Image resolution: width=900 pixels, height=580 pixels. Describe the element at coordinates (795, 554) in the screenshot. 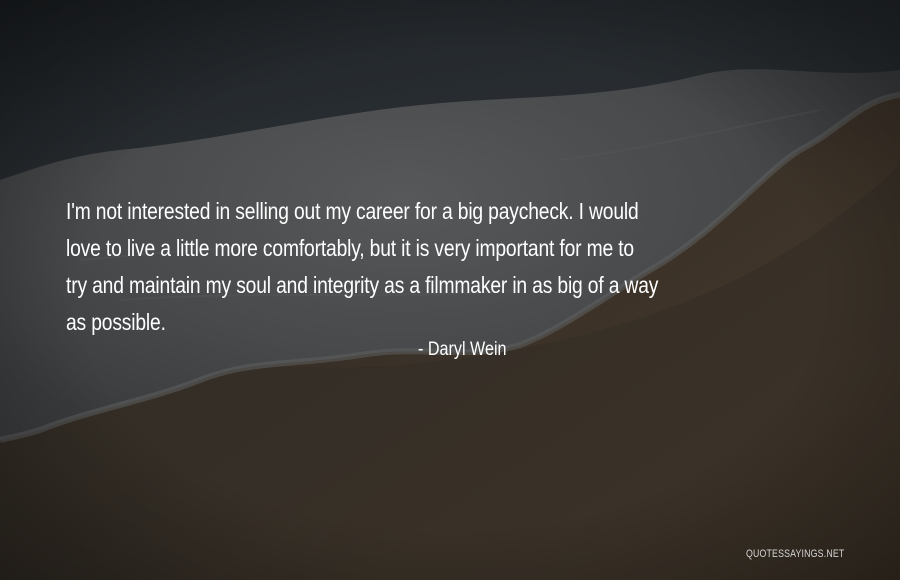

I see `site-watermark: QUOTESSAYINGS.NET` at that location.